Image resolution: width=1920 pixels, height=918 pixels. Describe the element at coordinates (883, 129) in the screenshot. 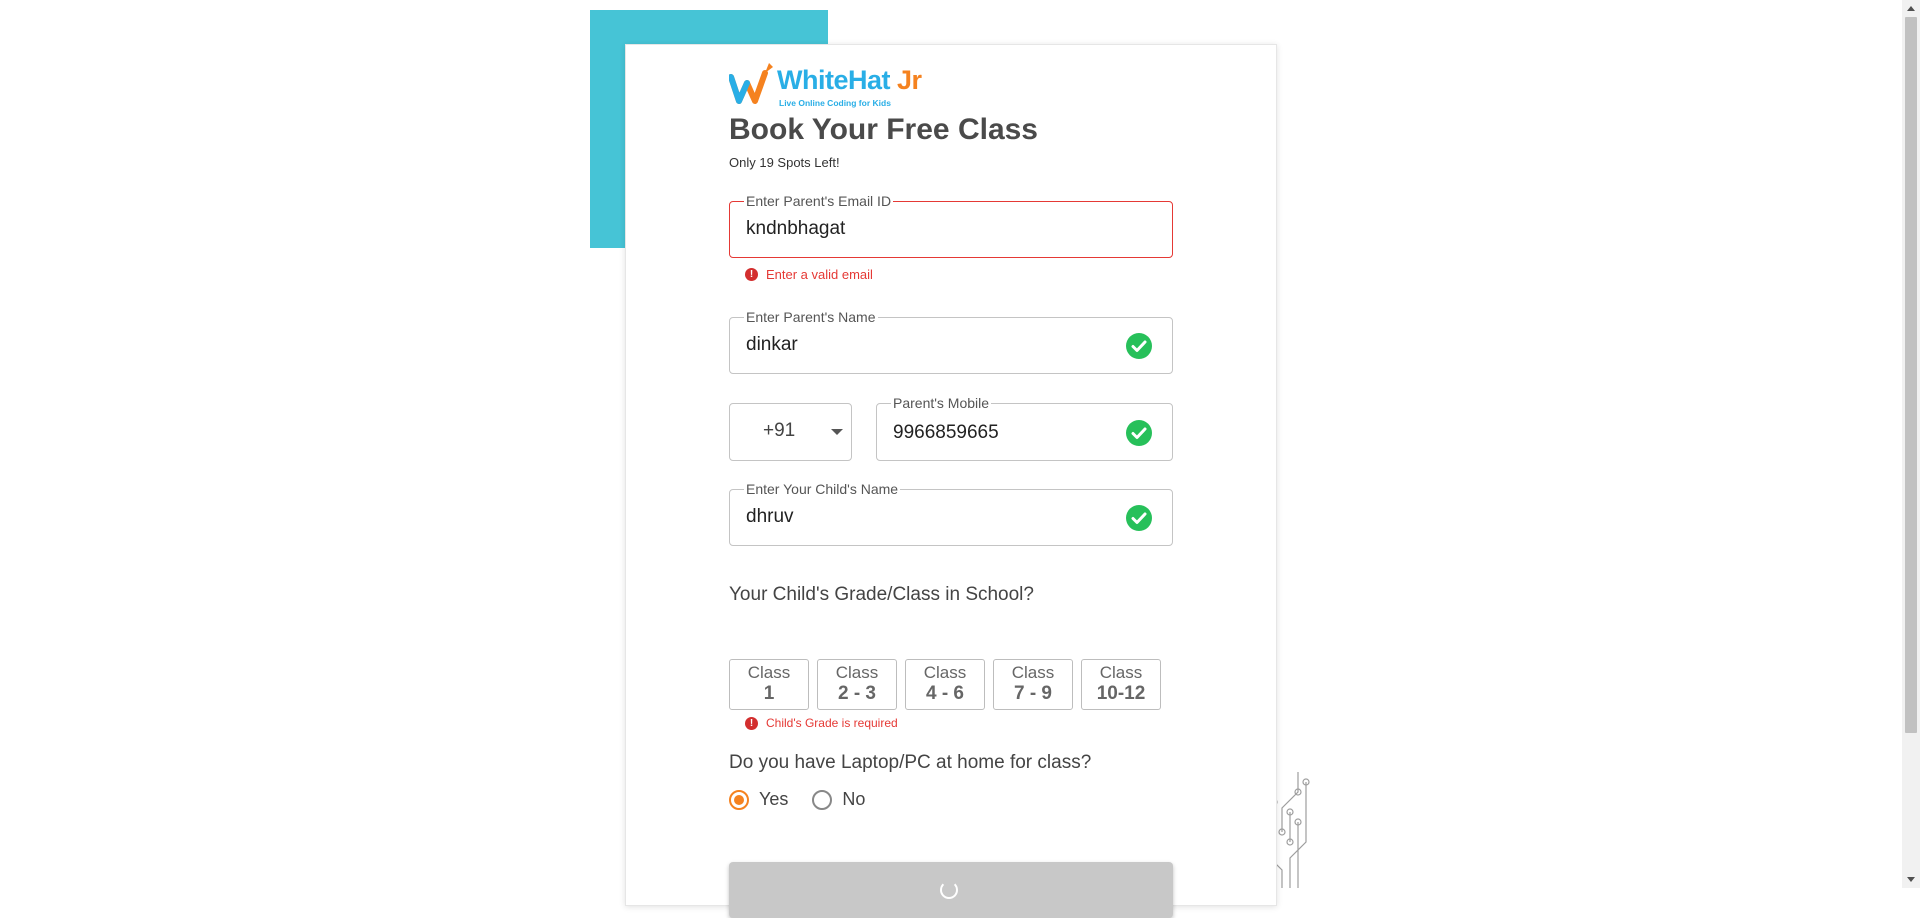

I see `page-title: Book Your Free Class` at that location.